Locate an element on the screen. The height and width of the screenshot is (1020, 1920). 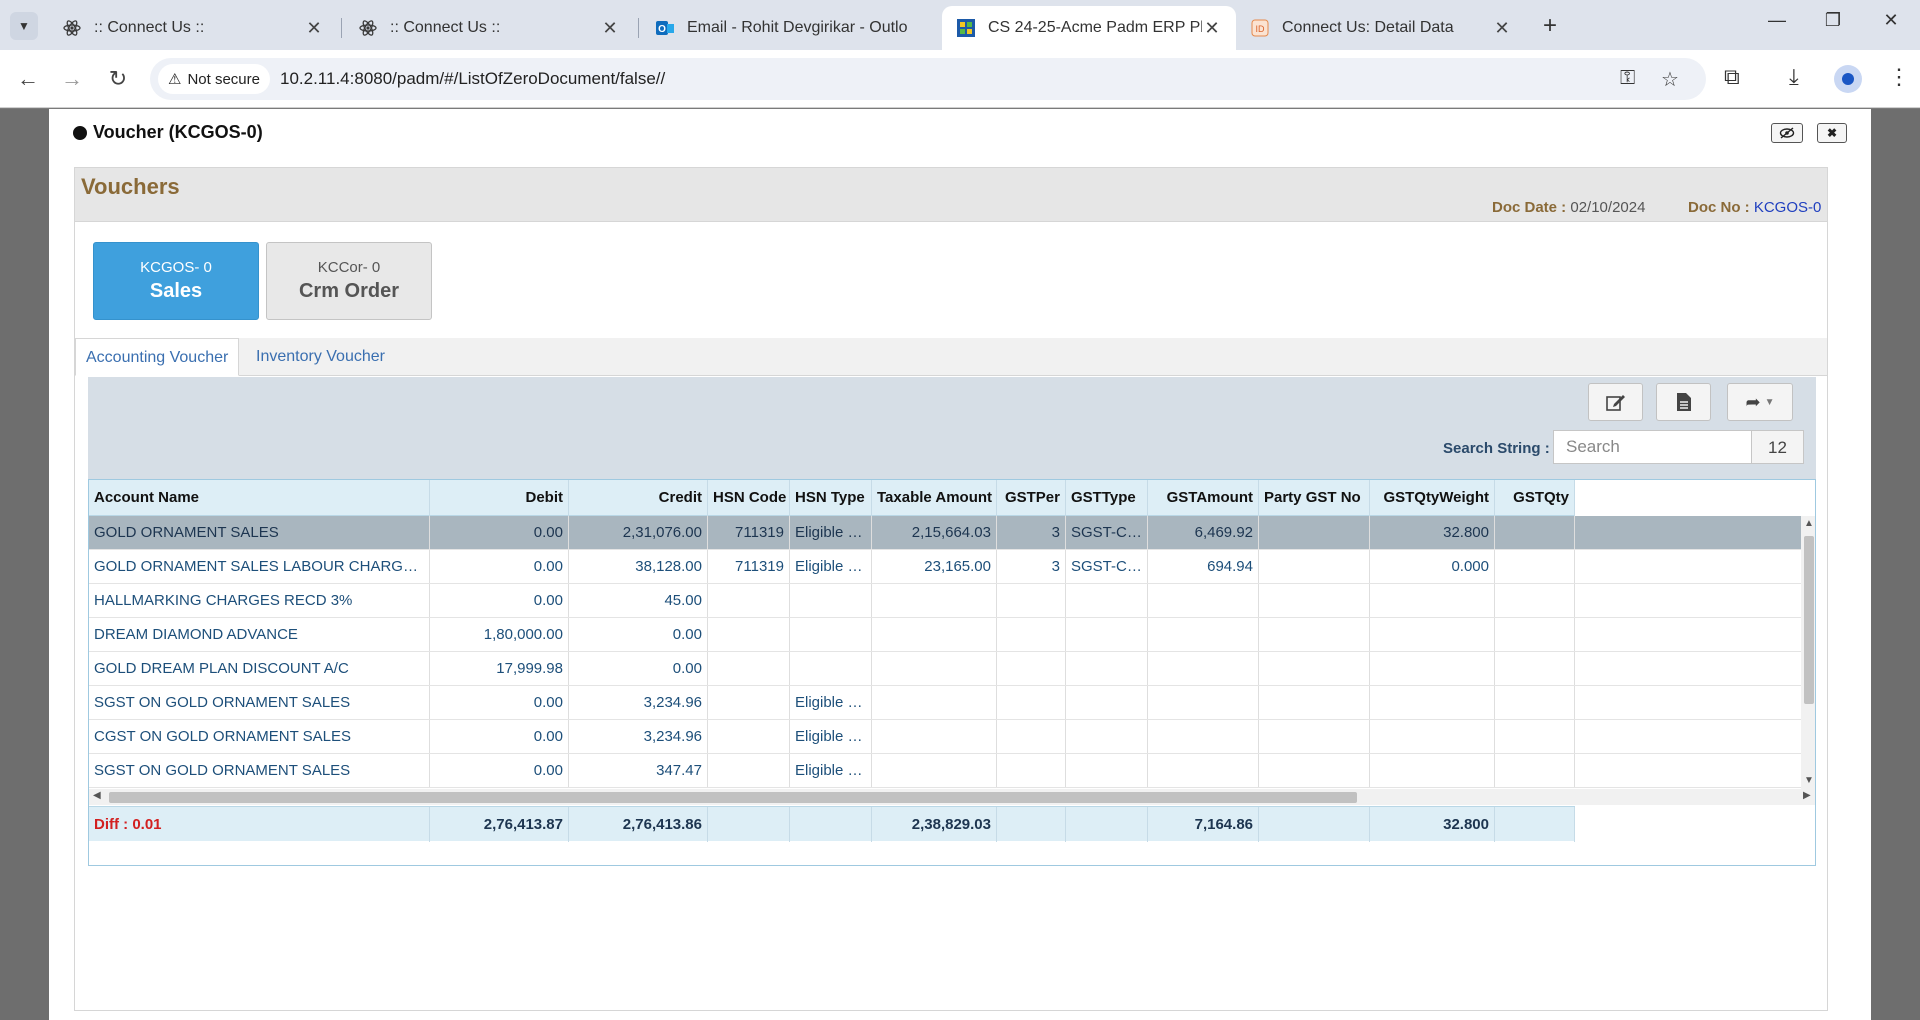
voucher-card-crm-order: KCCor- 0 Crm Order is located at coordinates (349, 281).